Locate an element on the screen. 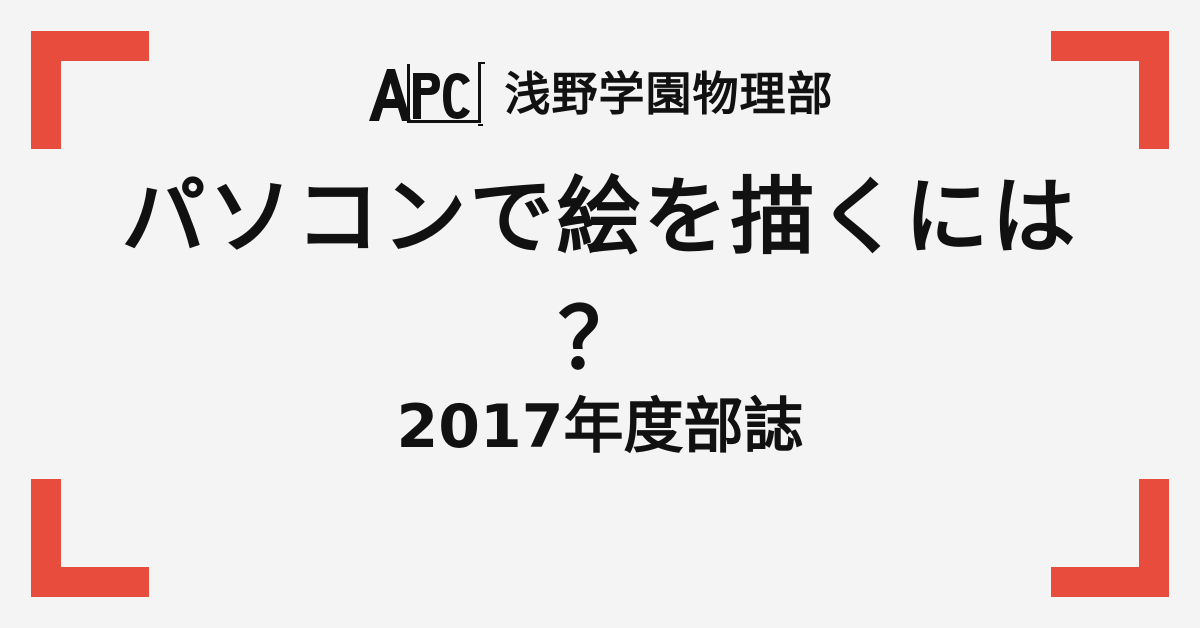 This screenshot has width=1200, height=628. apc-logo is located at coordinates (426, 94).